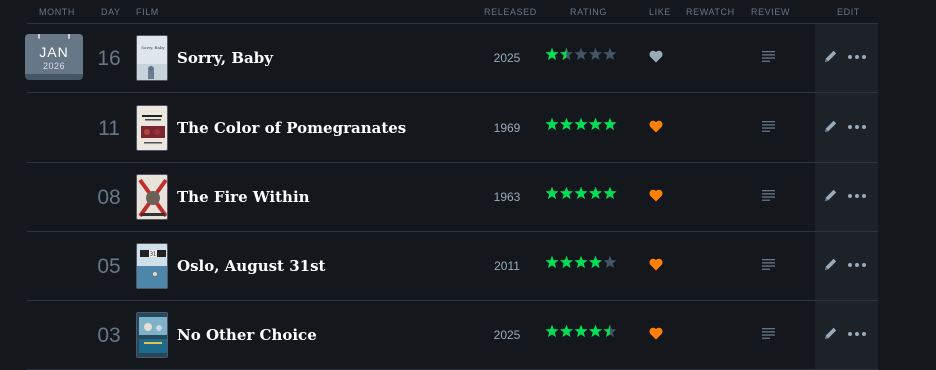  What do you see at coordinates (111, 12) in the screenshot?
I see `column-header-day: DAY` at bounding box center [111, 12].